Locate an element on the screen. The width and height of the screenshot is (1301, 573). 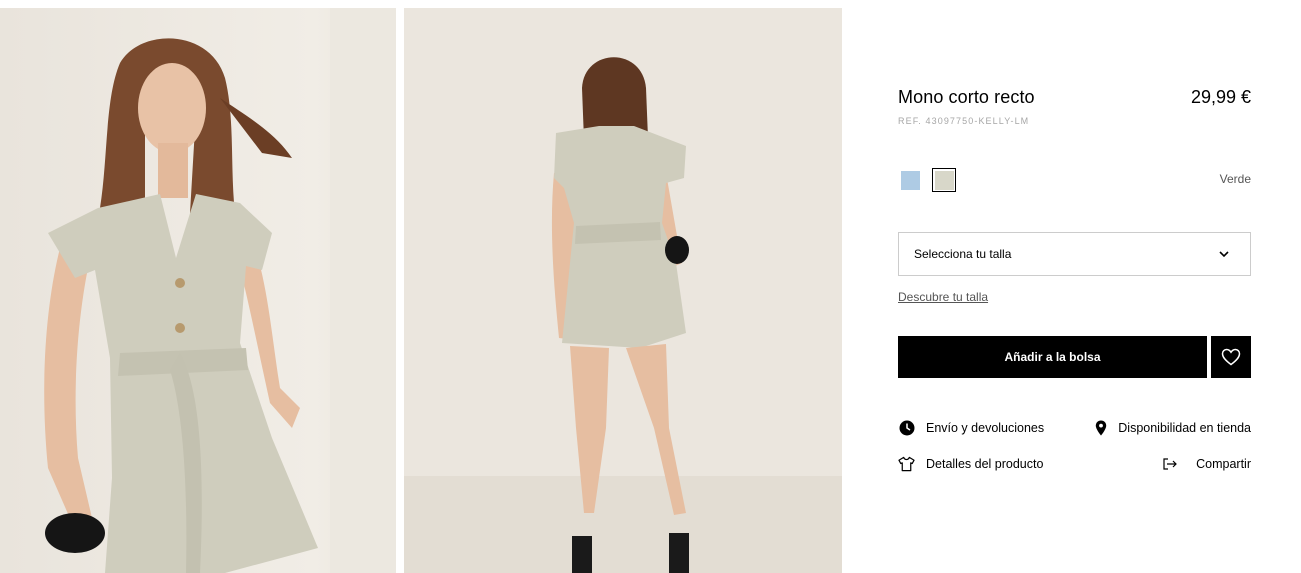
location-pin-icon is located at coordinates (1100, 427).